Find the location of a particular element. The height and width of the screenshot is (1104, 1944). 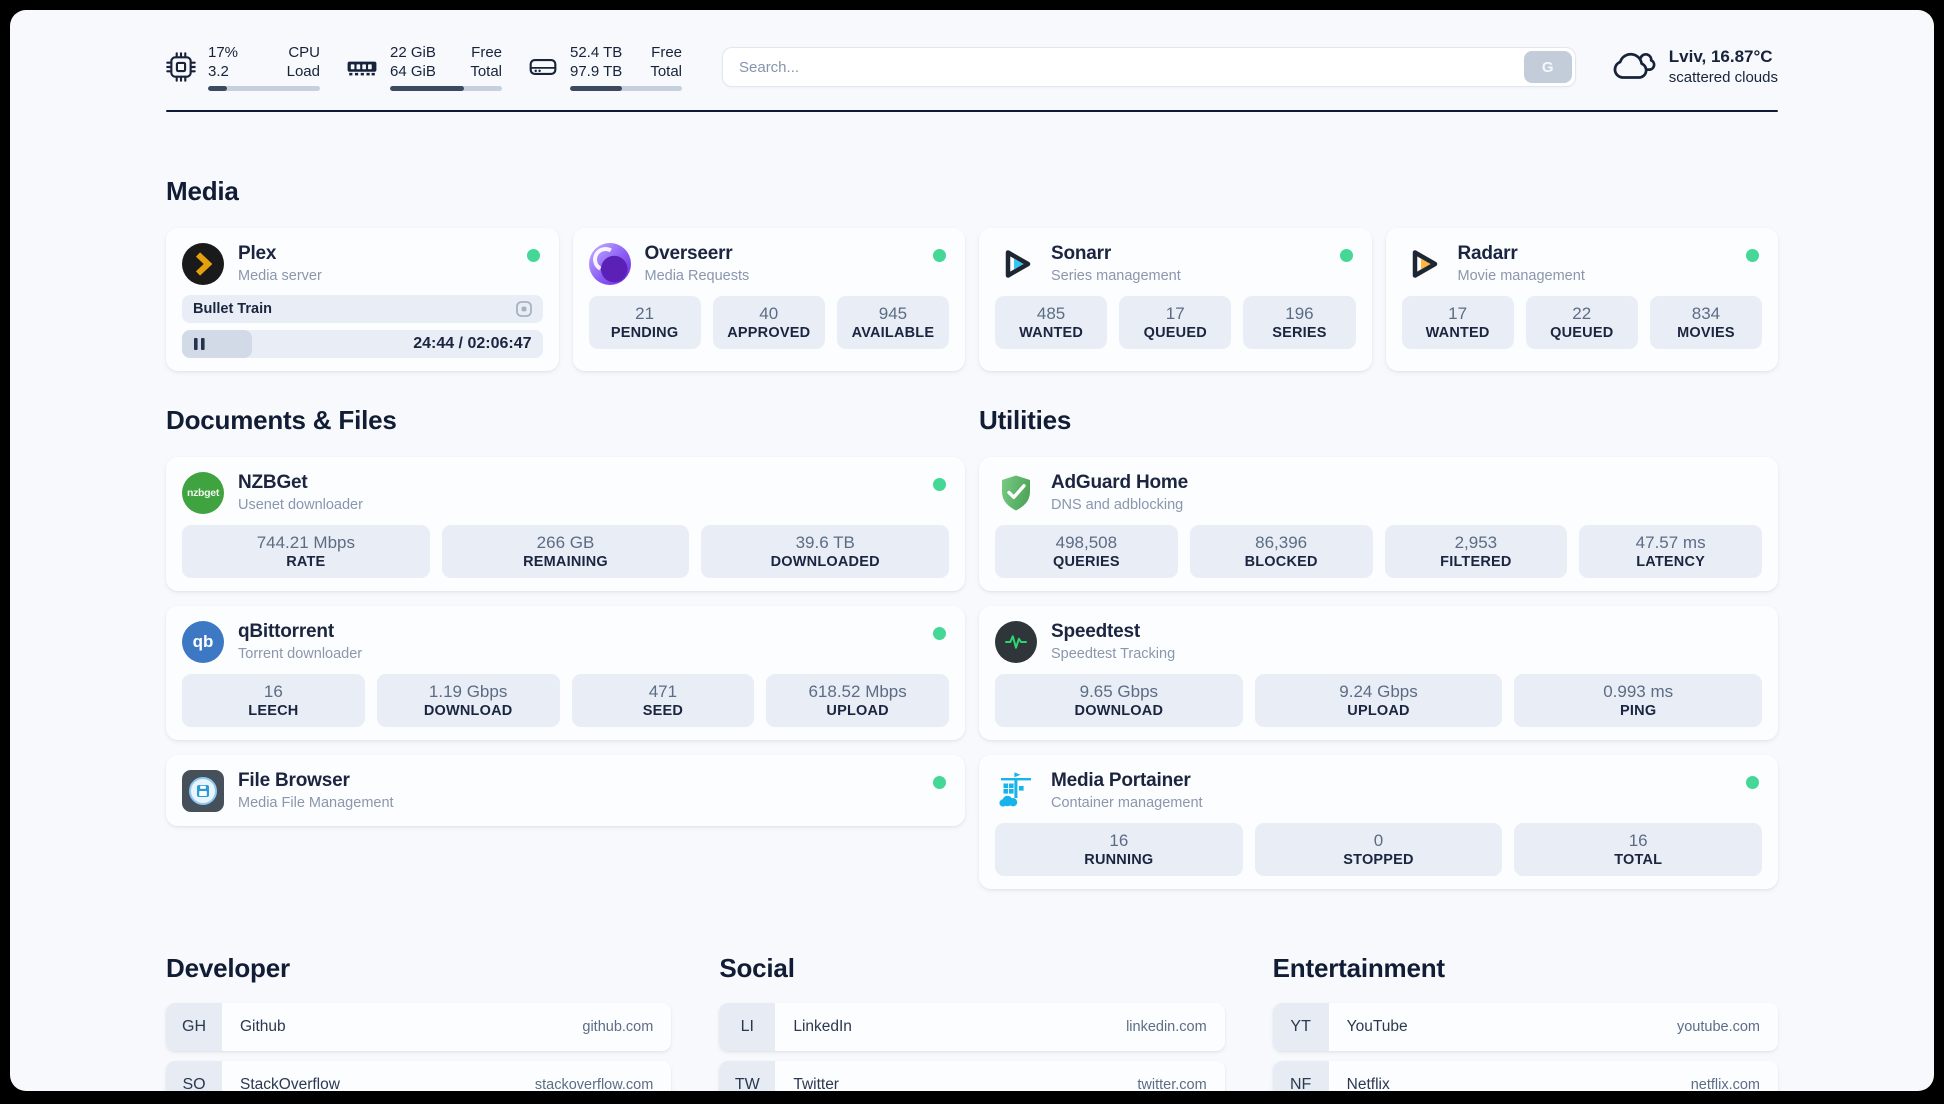

stat-label: UPLOAD is located at coordinates (857, 711).